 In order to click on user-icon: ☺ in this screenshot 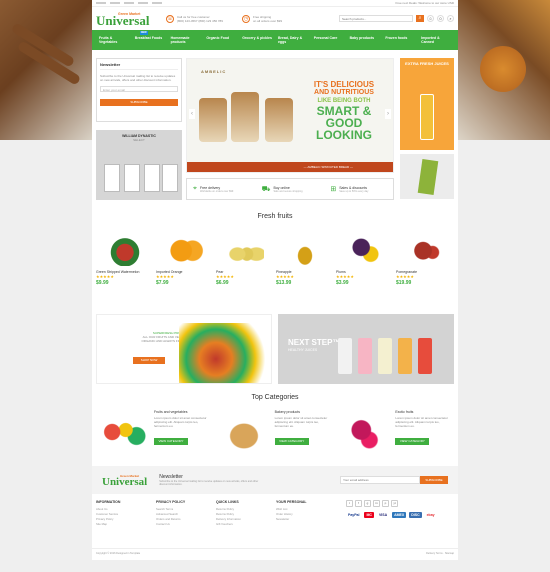, I will do `click(430, 18)`.